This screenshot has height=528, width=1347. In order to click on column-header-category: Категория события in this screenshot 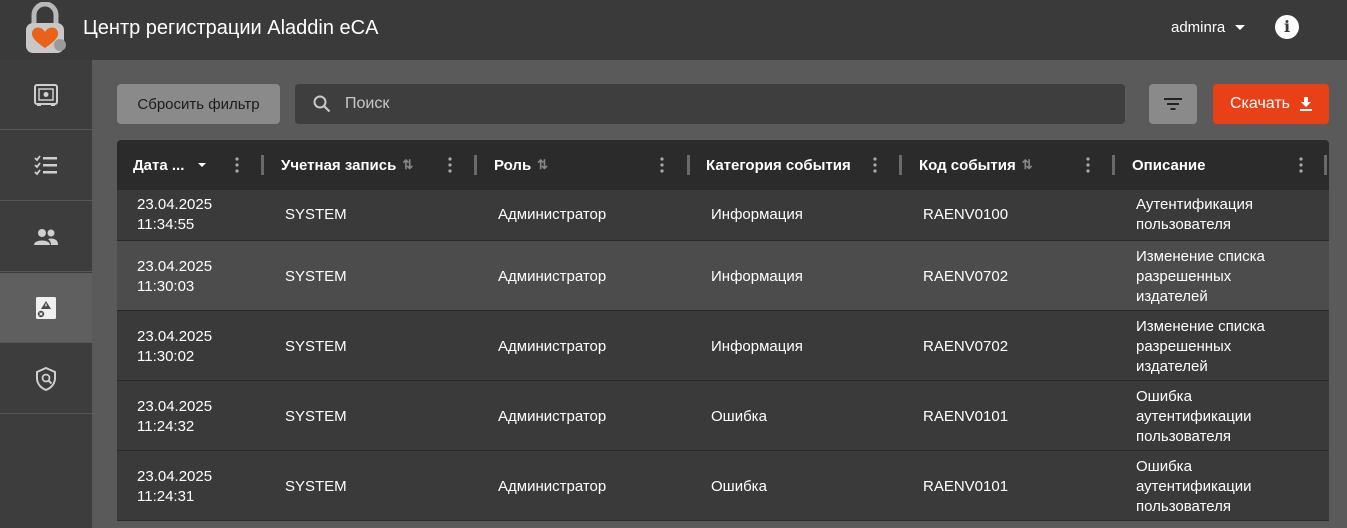, I will do `click(778, 165)`.